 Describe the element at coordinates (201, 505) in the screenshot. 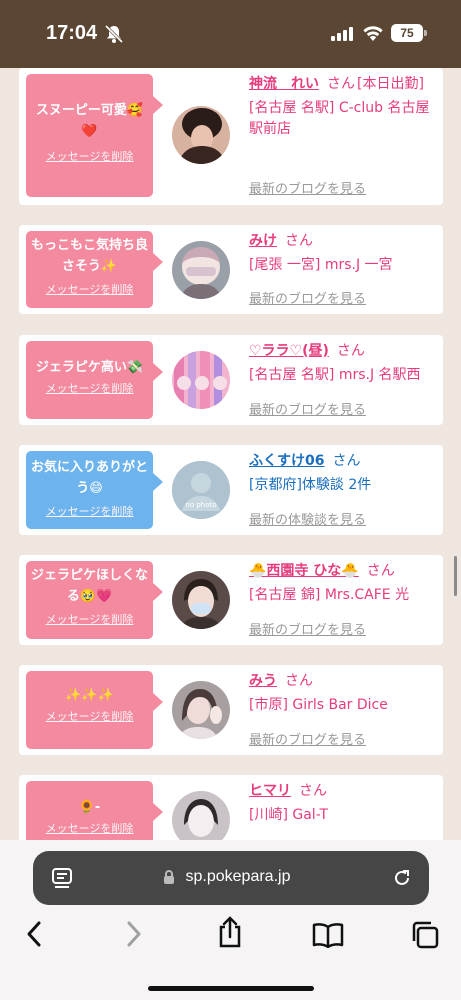

I see `no-photo-label: no photo` at that location.